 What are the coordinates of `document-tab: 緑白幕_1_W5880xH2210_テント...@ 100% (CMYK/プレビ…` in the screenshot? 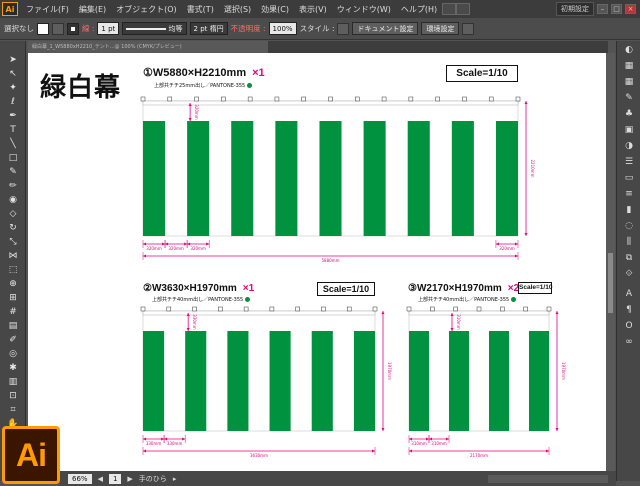 It's located at (148, 47).